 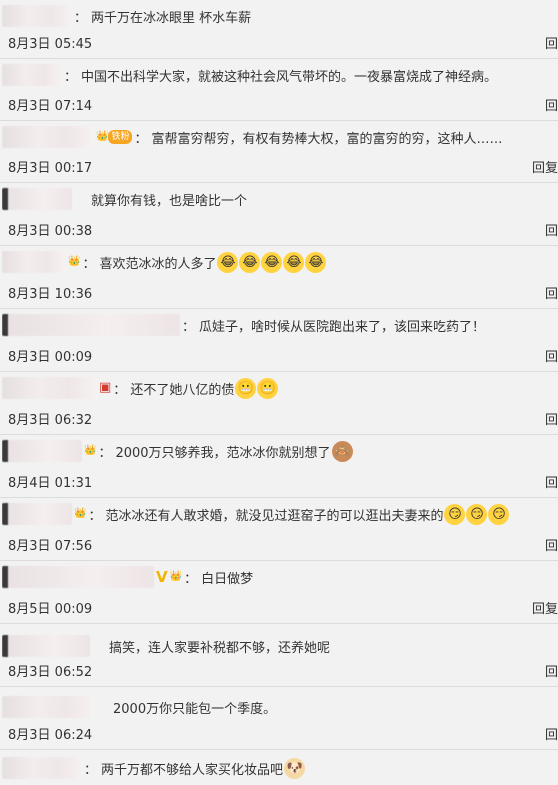 What do you see at coordinates (169, 201) in the screenshot?
I see `comment-text: 就算你有钱，也是啥比一个` at bounding box center [169, 201].